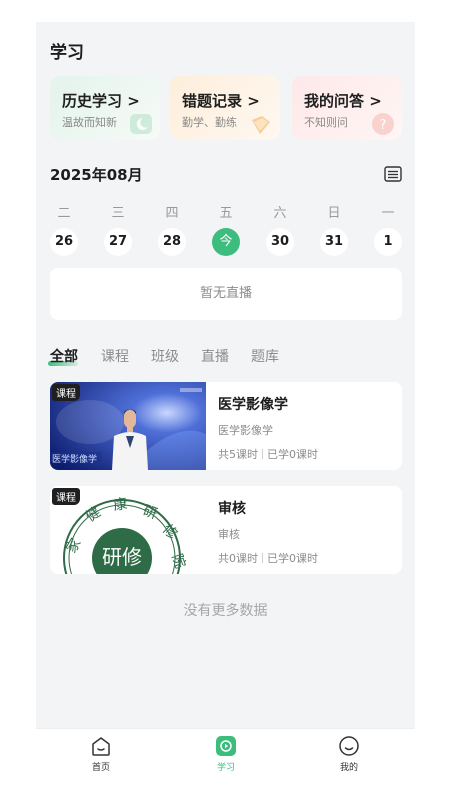 The width and height of the screenshot is (450, 800). What do you see at coordinates (261, 125) in the screenshot?
I see `notebook-deco-icon` at bounding box center [261, 125].